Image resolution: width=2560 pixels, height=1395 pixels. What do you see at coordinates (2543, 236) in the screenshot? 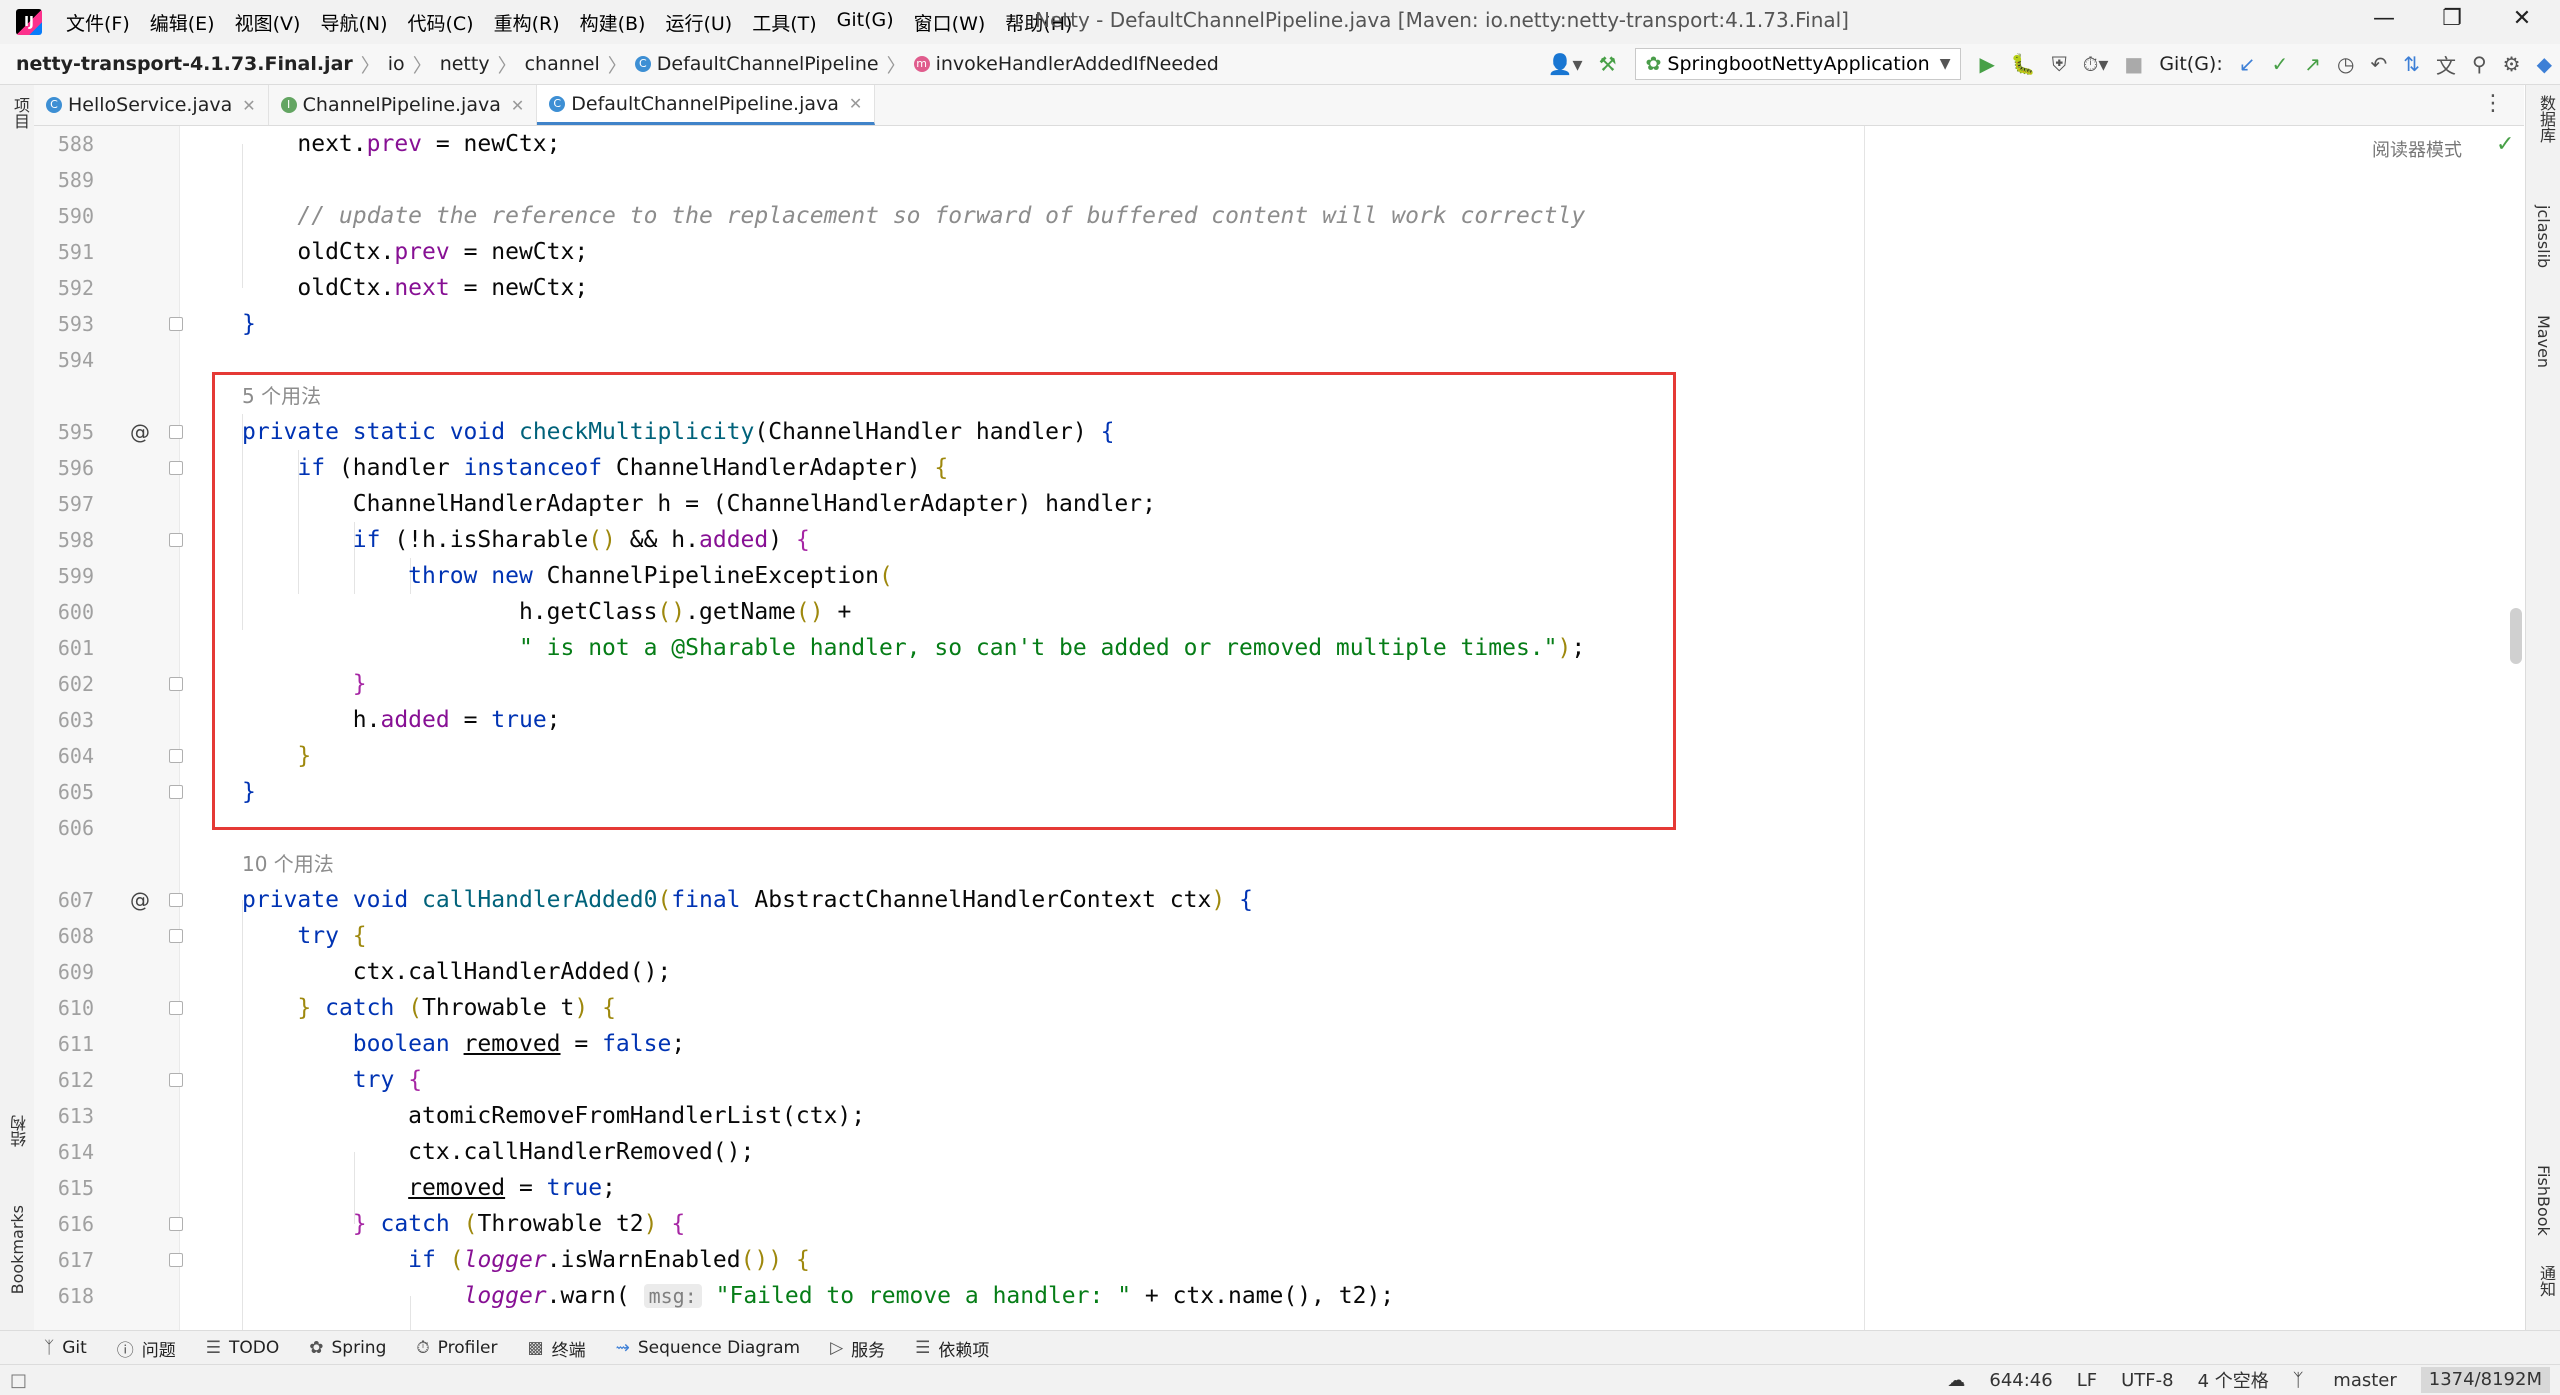
I see `jclasslib-tool-button: jclasslib` at bounding box center [2543, 236].